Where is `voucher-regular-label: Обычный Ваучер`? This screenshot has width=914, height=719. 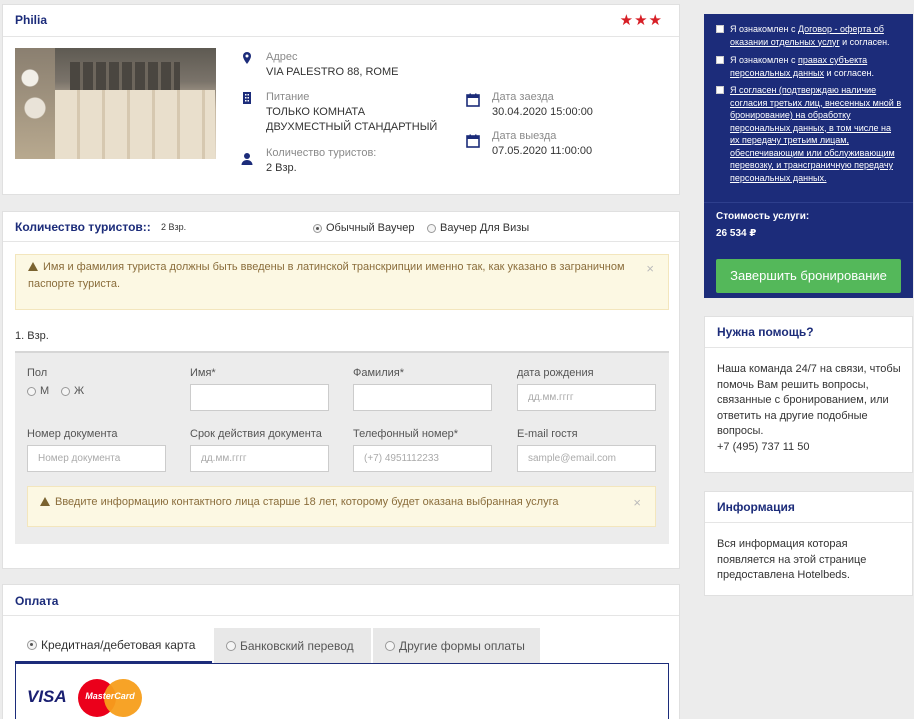 voucher-regular-label: Обычный Ваучер is located at coordinates (370, 228).